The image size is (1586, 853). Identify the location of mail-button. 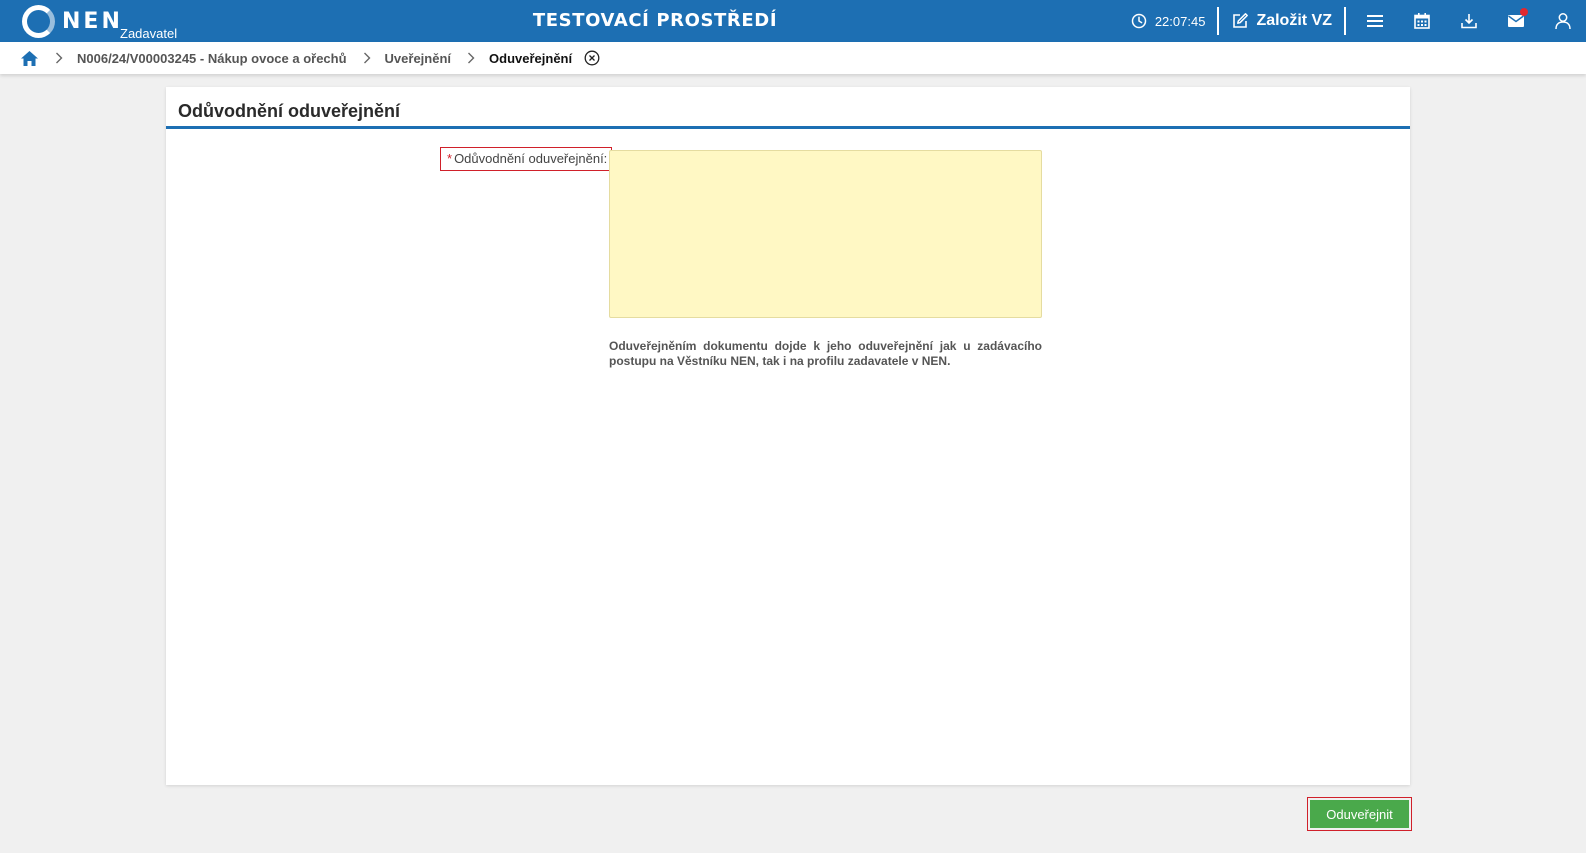
(1515, 21).